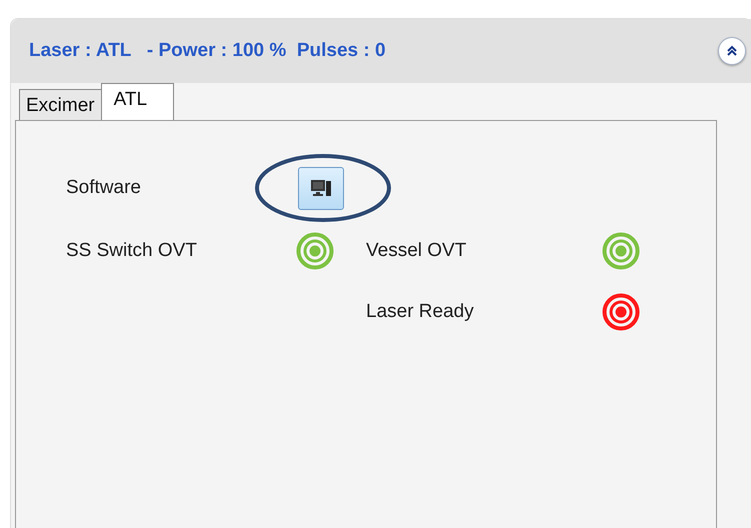  What do you see at coordinates (207, 51) in the screenshot?
I see `panel-title: Laser : ATL - Power : 100 % Pulses : 0` at bounding box center [207, 51].